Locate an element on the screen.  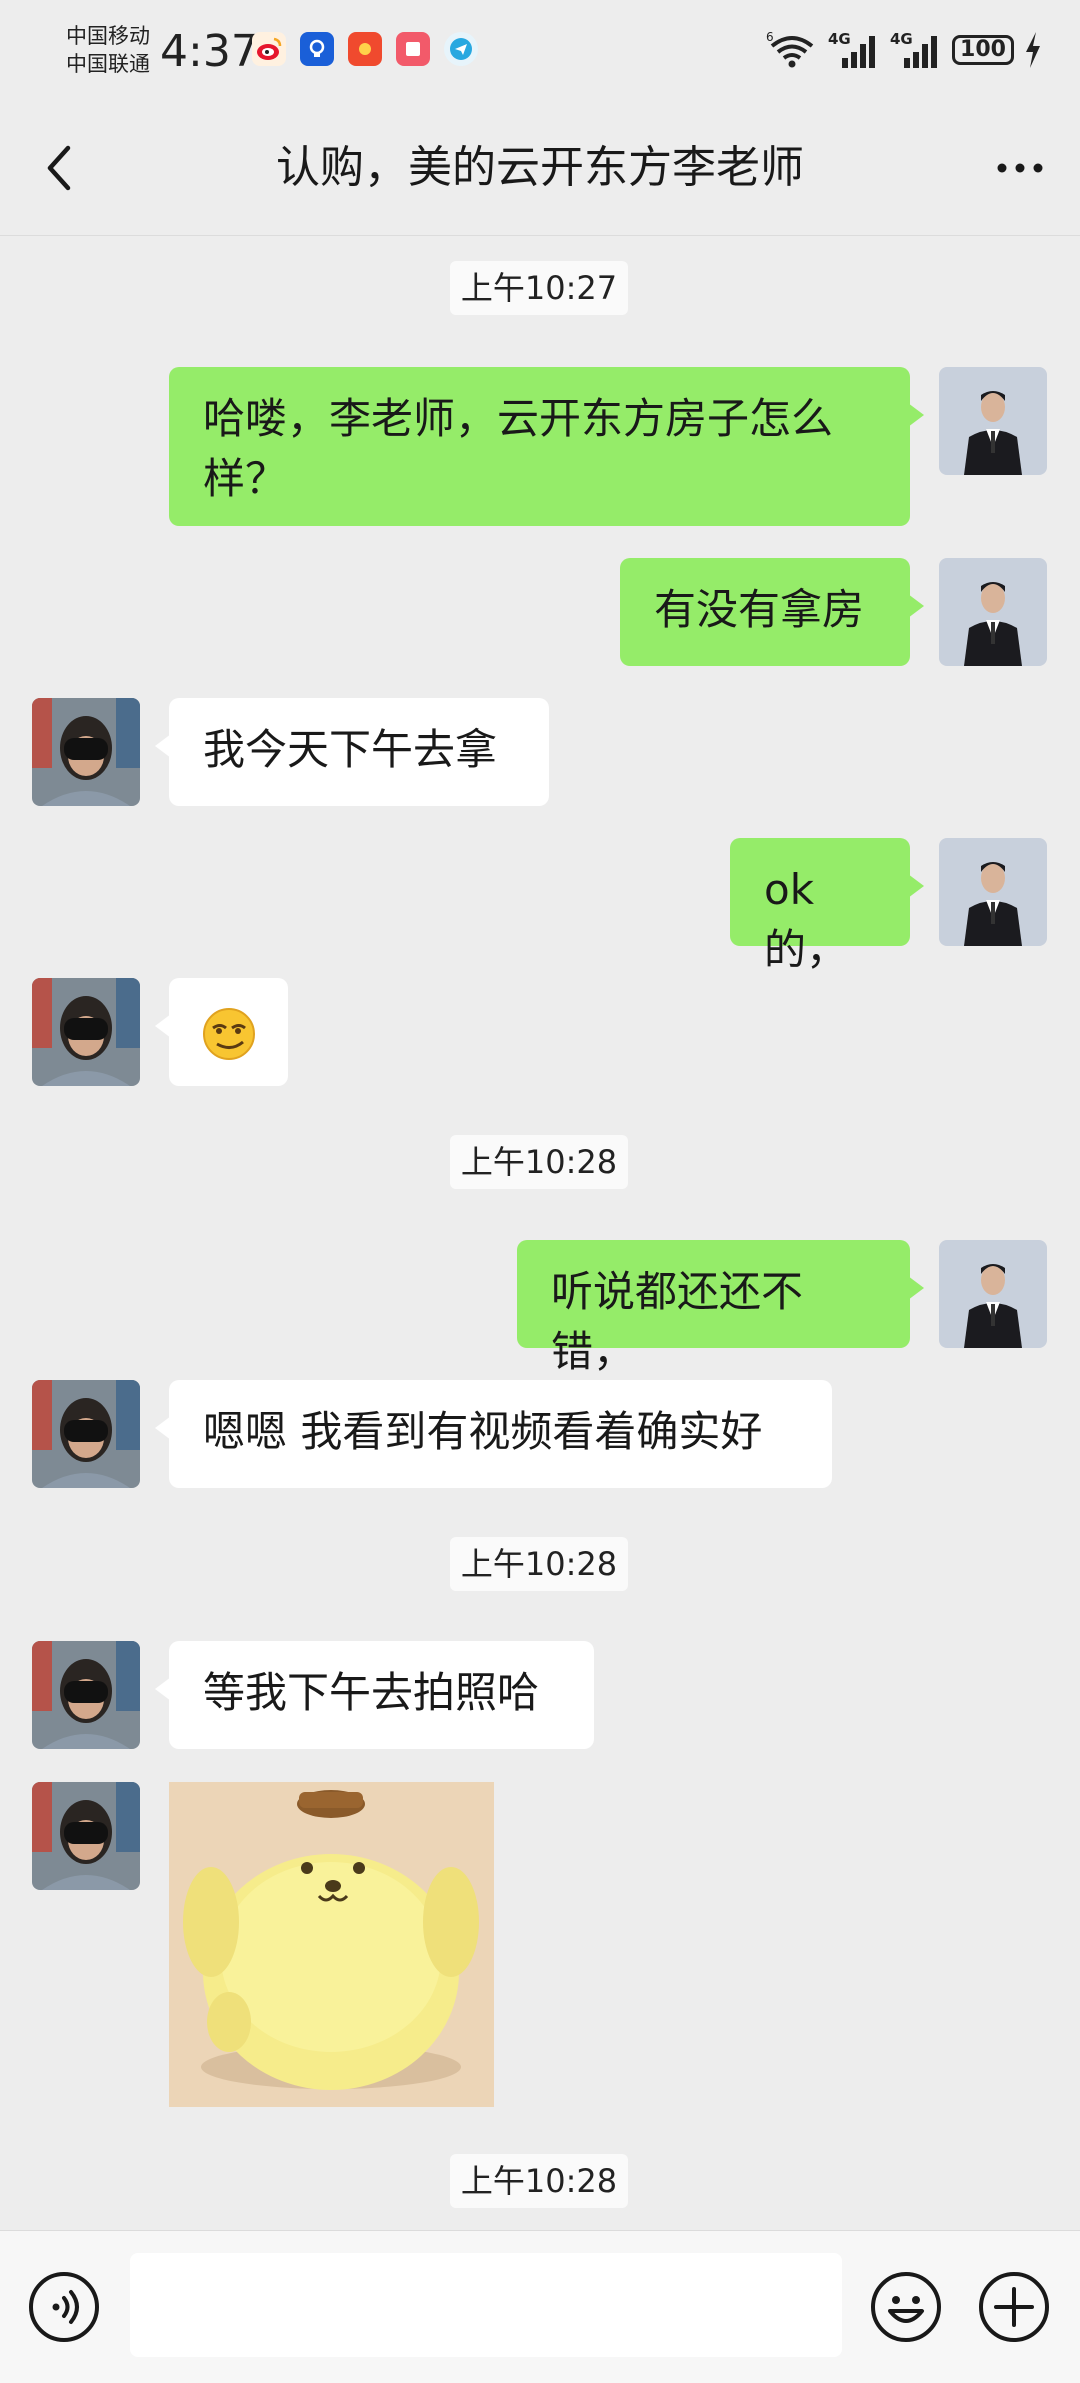
more-dots-icon is located at coordinates (1020, 168).